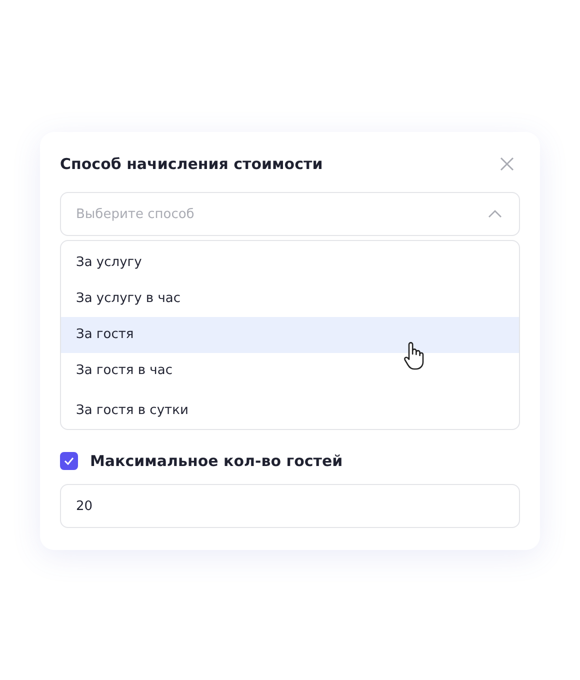  Describe the element at coordinates (290, 409) in the screenshot. I see `dropdown-option: За гостя в сутки` at that location.